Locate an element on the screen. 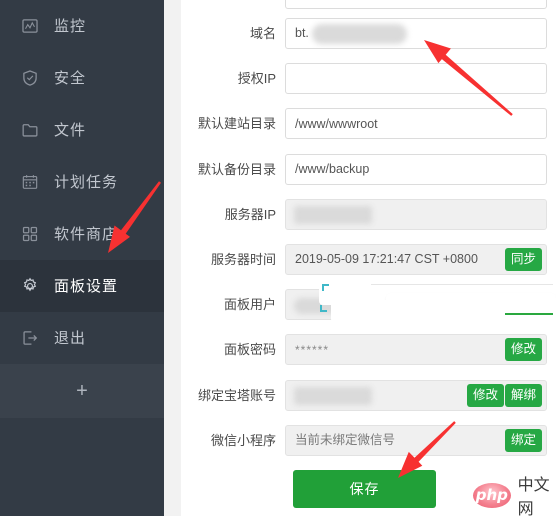  form-label-panel-password: 面板密码 is located at coordinates (249, 350).